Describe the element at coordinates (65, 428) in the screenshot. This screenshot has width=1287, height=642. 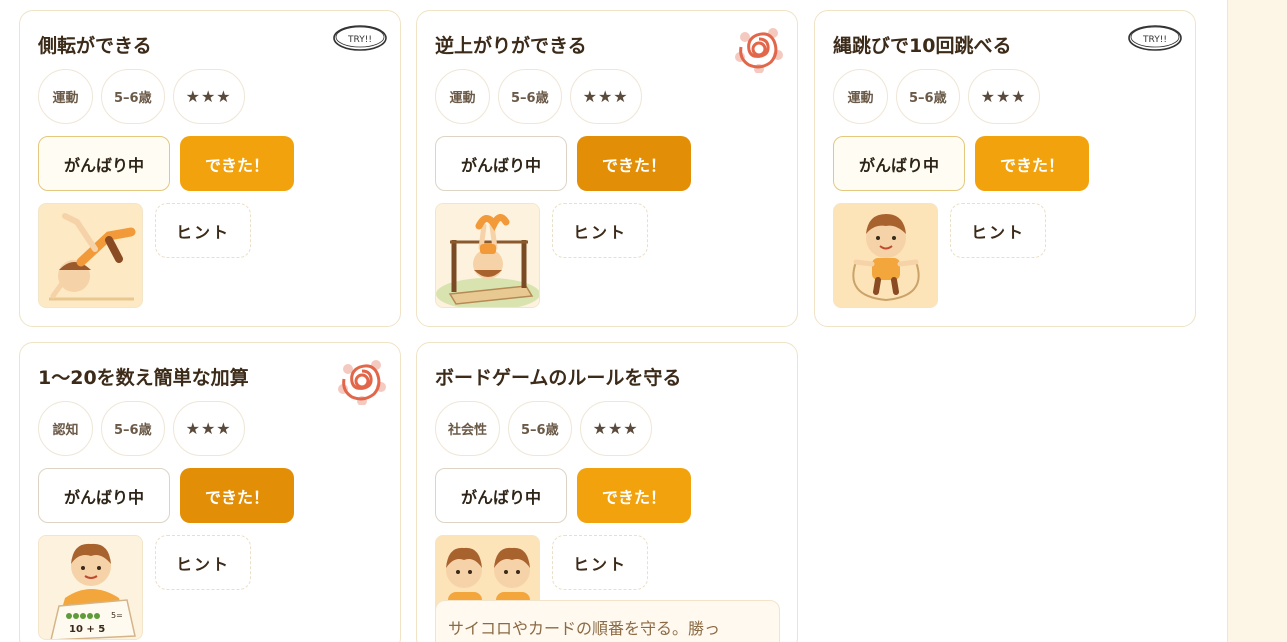
I see `category-tag: 認知` at that location.